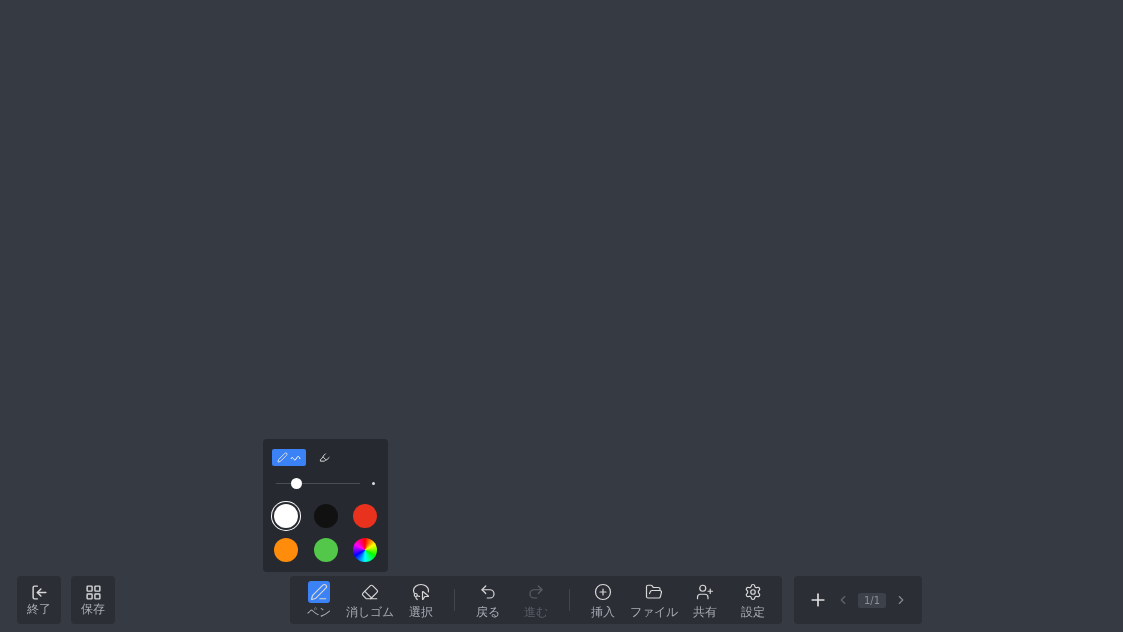  What do you see at coordinates (93, 592) in the screenshot?
I see `grid-icon` at bounding box center [93, 592].